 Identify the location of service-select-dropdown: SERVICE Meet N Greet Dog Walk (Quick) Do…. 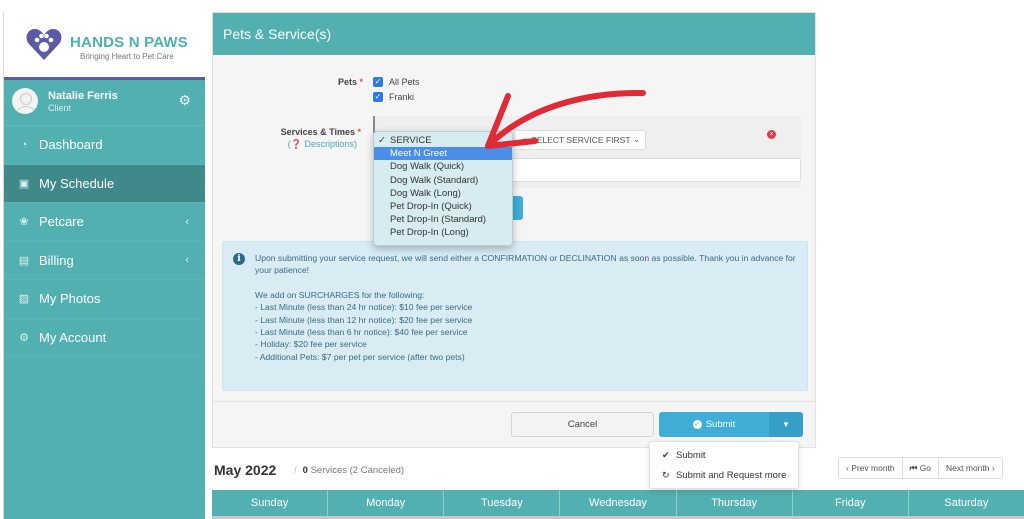
(443, 188).